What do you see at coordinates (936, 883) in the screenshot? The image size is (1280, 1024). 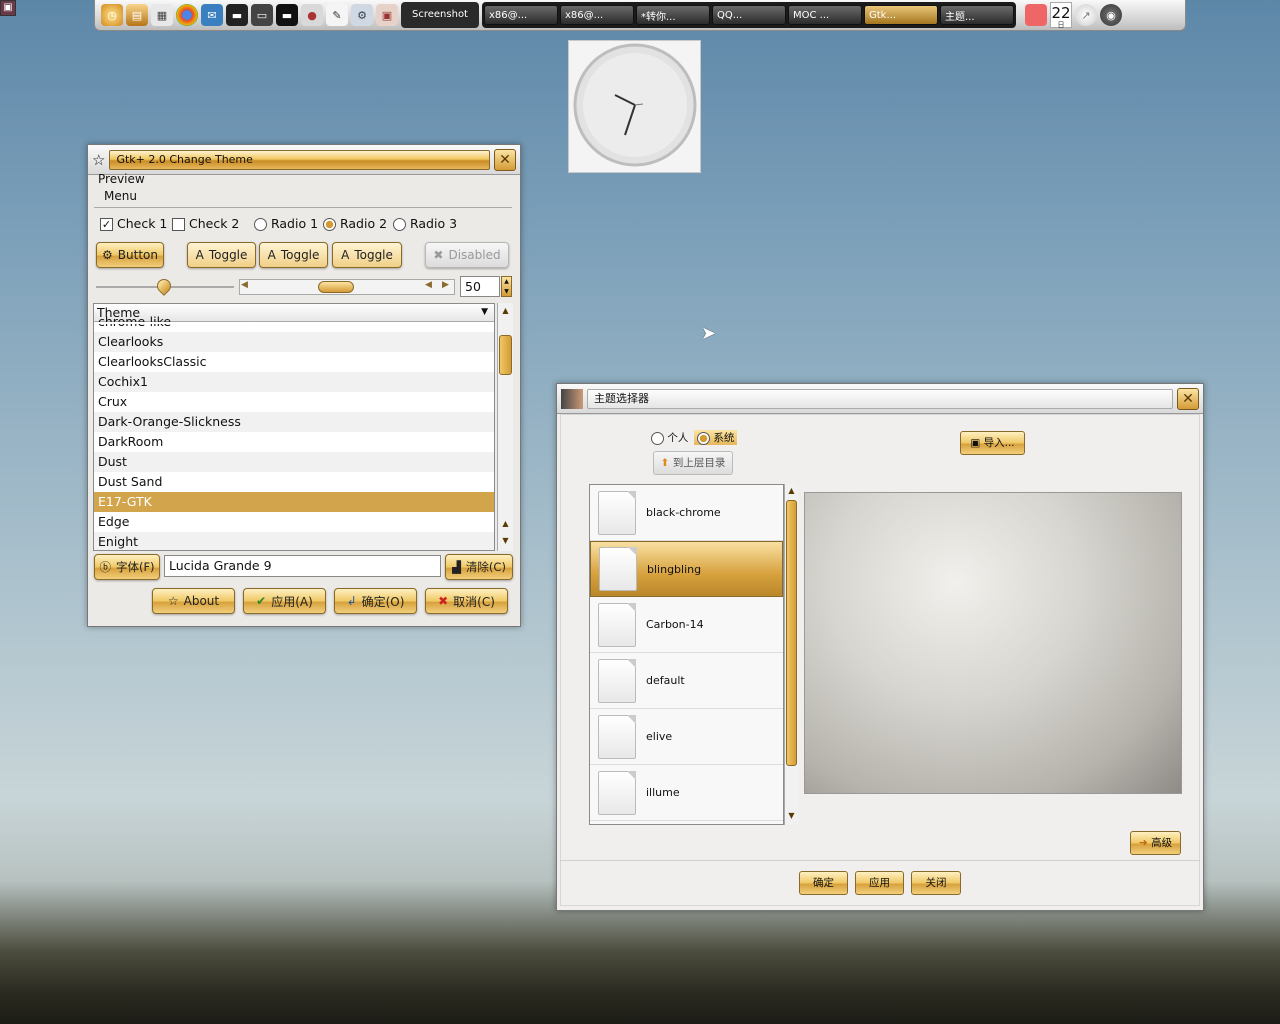 I see `close-button: 关闭` at bounding box center [936, 883].